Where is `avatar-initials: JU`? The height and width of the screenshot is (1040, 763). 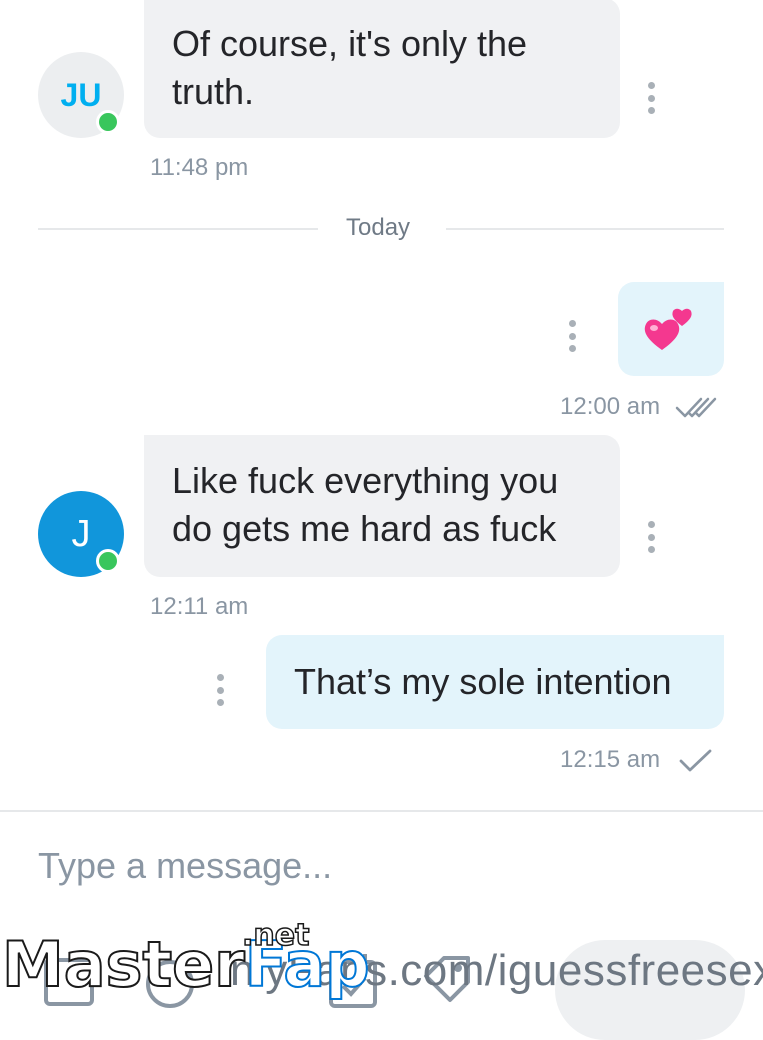
avatar-initials: JU is located at coordinates (81, 94).